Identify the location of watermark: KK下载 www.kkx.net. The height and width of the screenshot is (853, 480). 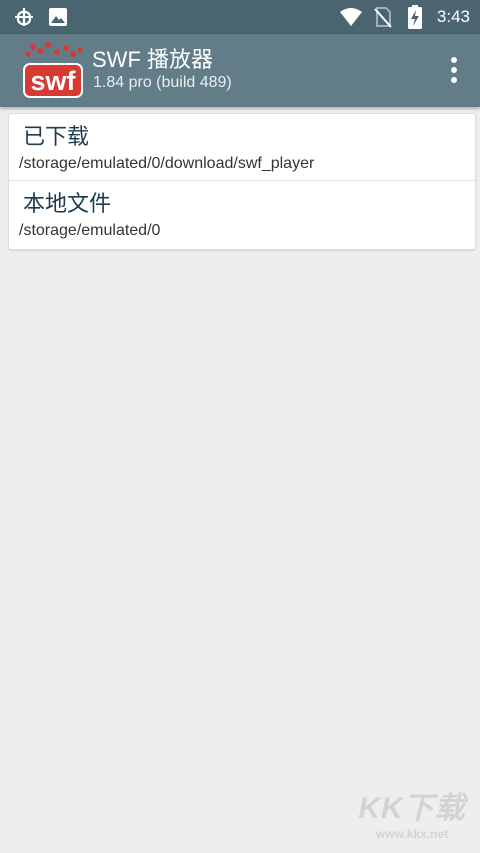
(412, 821).